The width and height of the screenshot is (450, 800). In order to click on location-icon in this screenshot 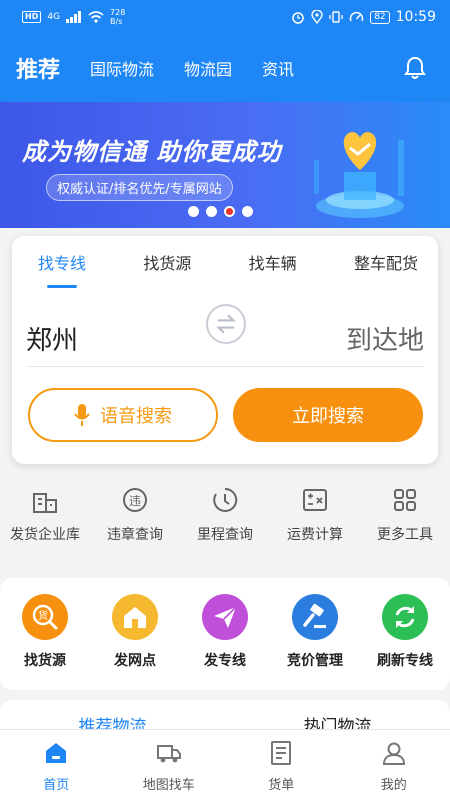, I will do `click(317, 17)`.